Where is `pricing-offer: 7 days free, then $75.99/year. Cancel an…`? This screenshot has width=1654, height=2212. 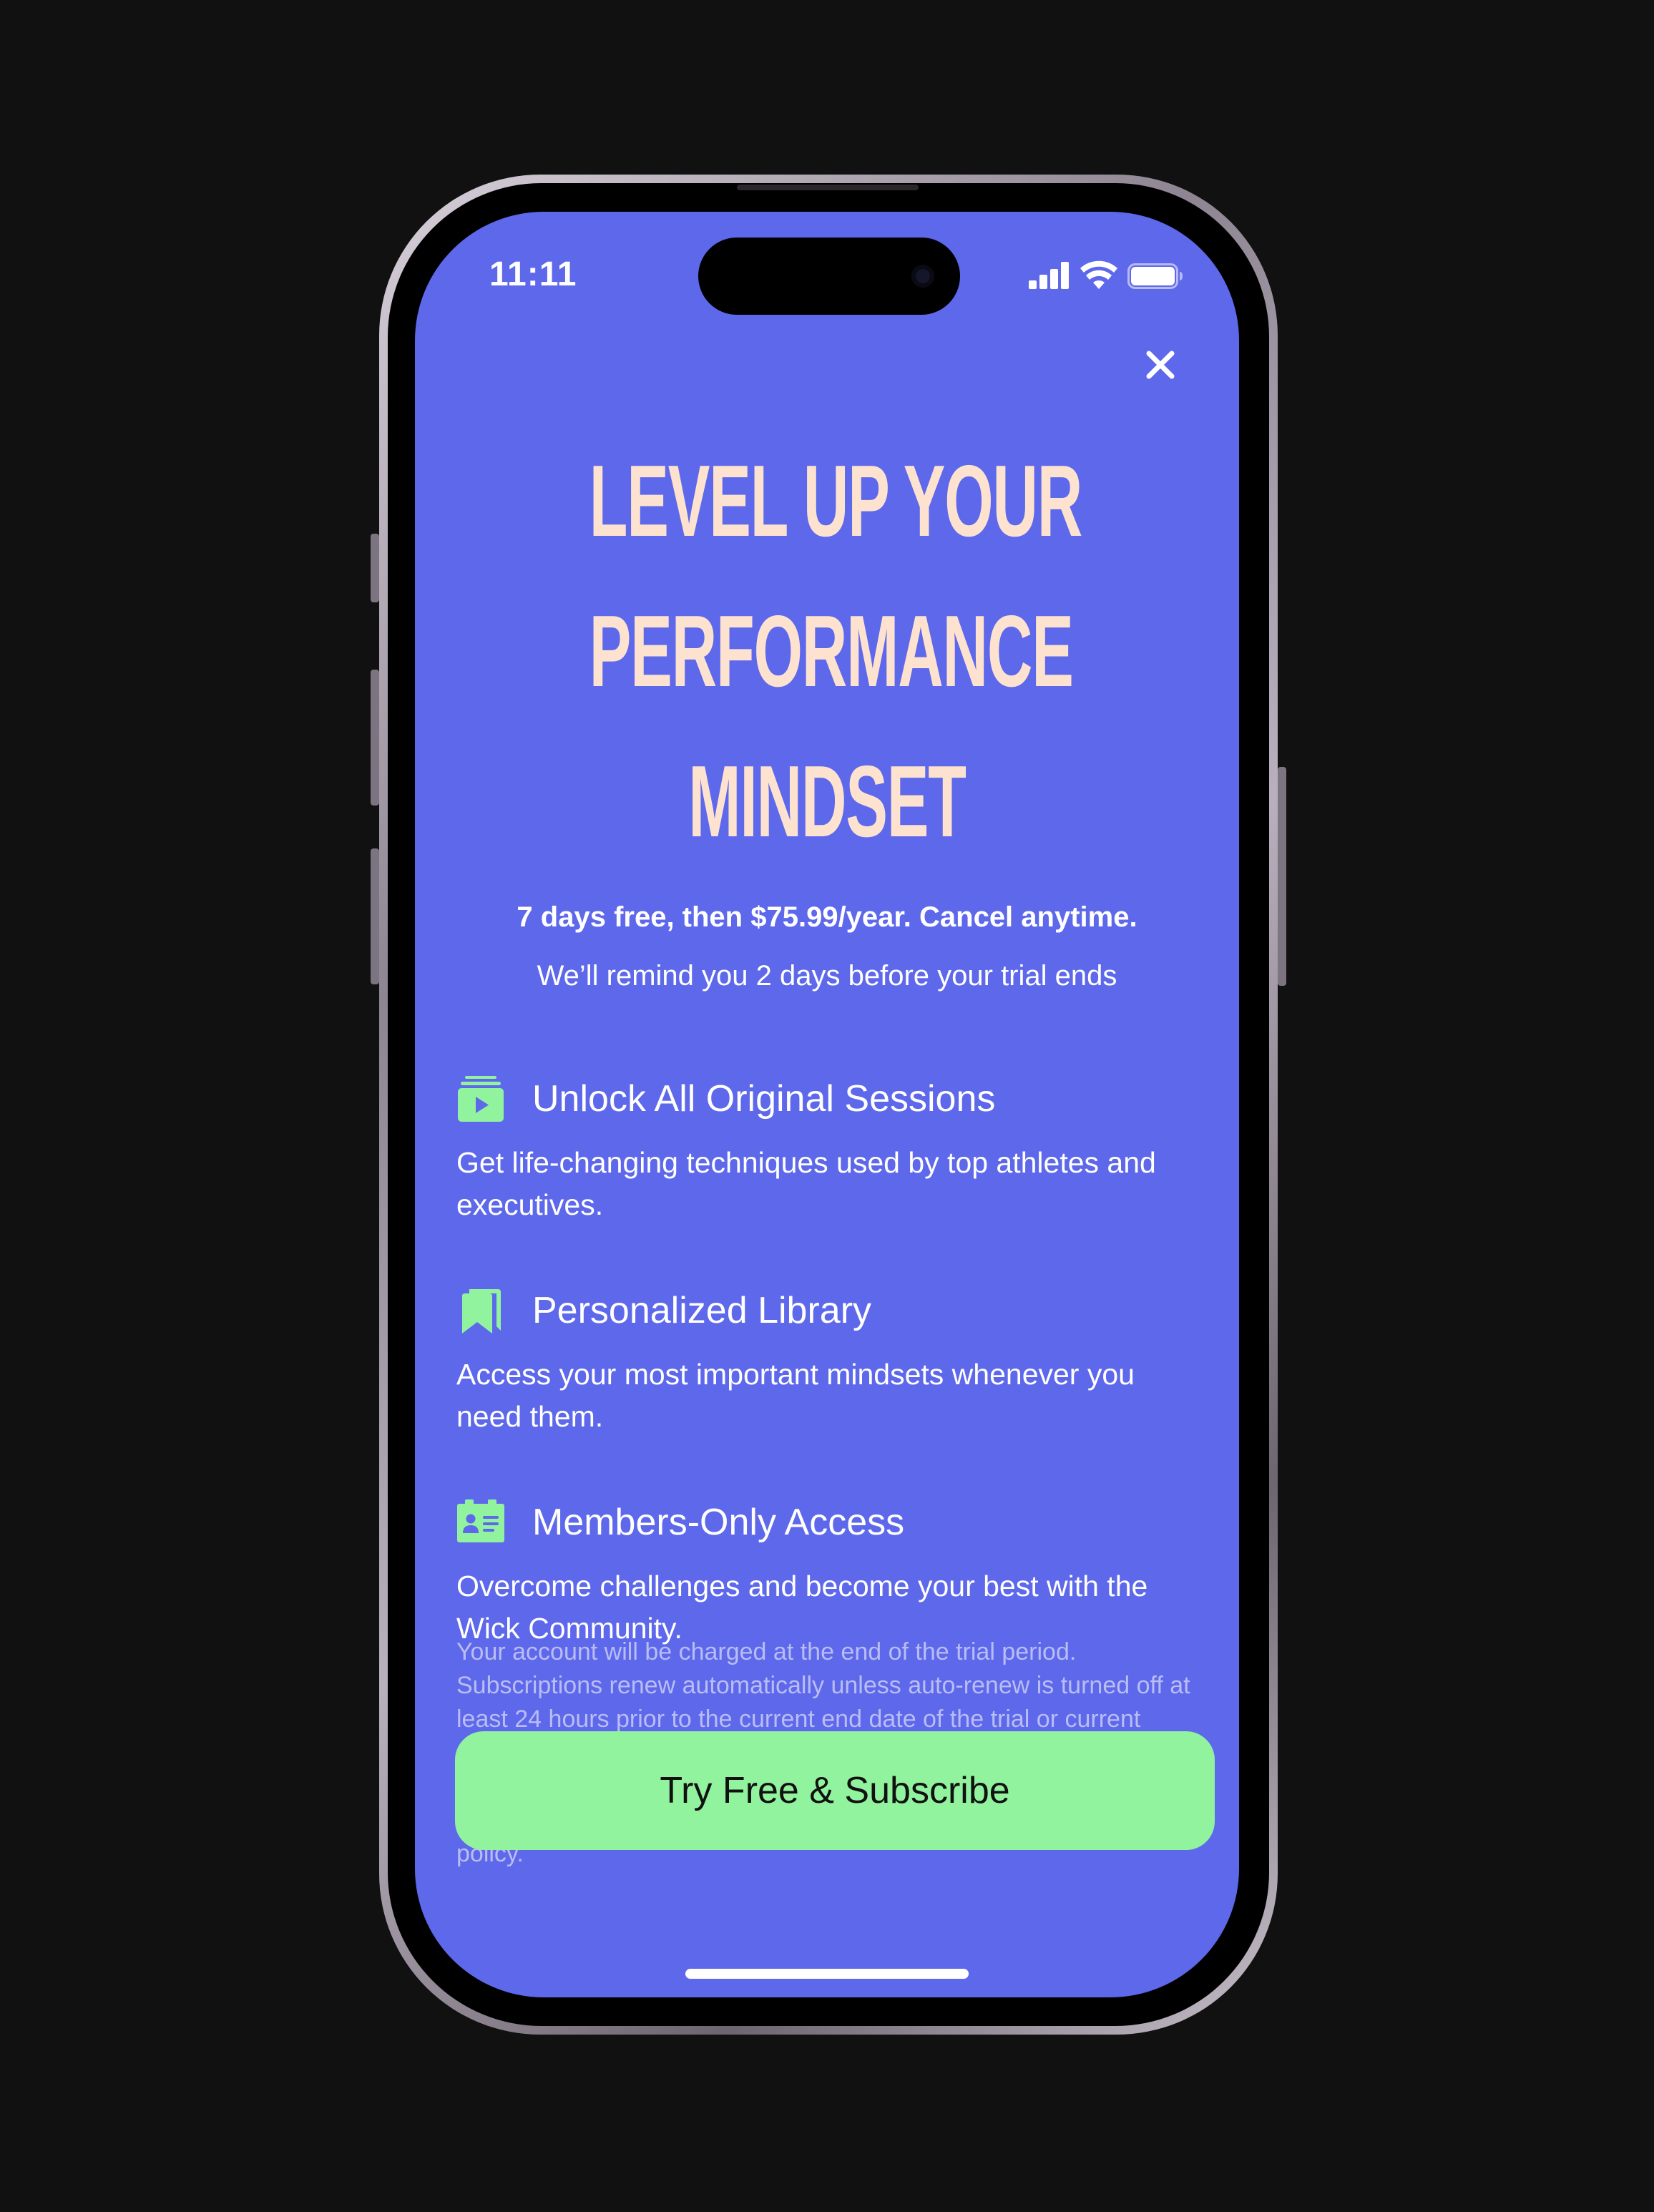
pricing-offer: 7 days free, then $75.99/year. Cancel an… is located at coordinates (827, 917).